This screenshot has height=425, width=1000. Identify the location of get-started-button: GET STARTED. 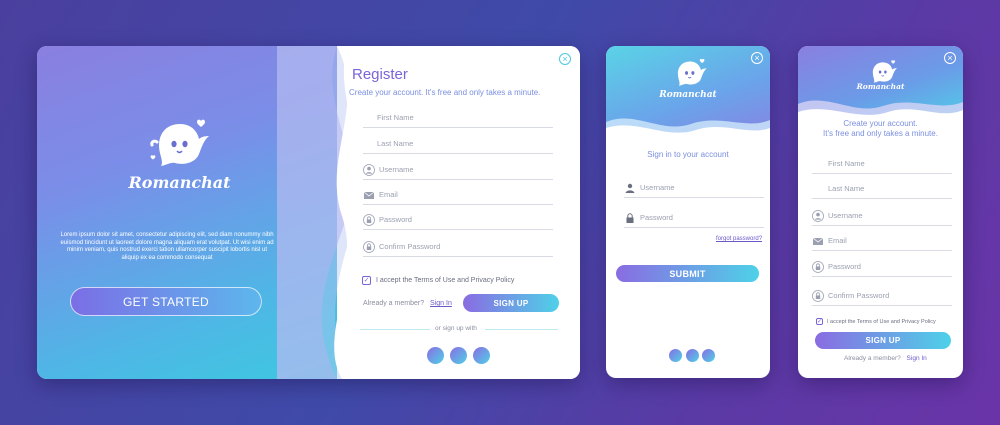
(166, 301).